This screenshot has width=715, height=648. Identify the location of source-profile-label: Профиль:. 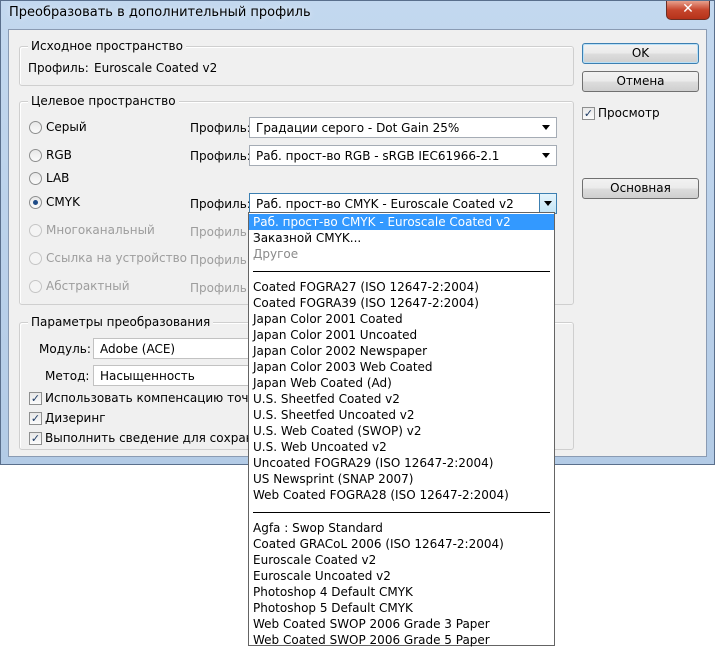
(58, 68).